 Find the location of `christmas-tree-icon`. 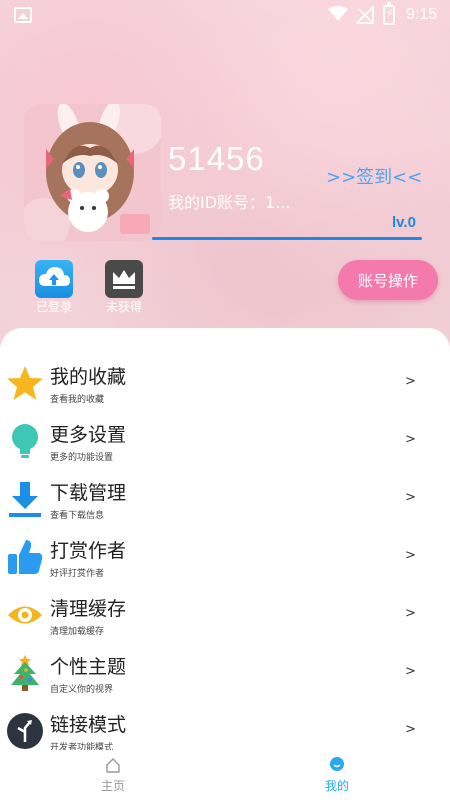

christmas-tree-icon is located at coordinates (25, 673).